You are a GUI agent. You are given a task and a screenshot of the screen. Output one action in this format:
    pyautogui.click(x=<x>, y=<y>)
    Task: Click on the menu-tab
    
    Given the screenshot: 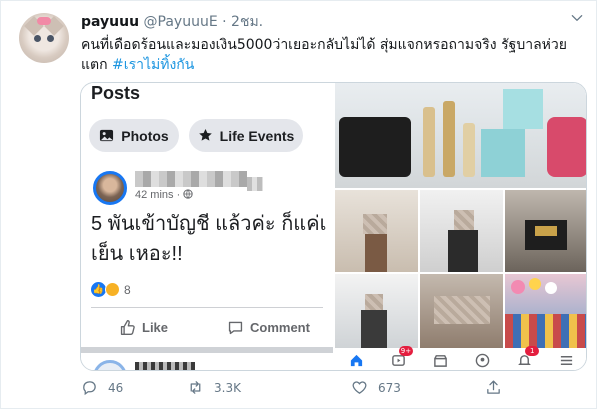 What is the action you would take?
    pyautogui.click(x=566, y=360)
    